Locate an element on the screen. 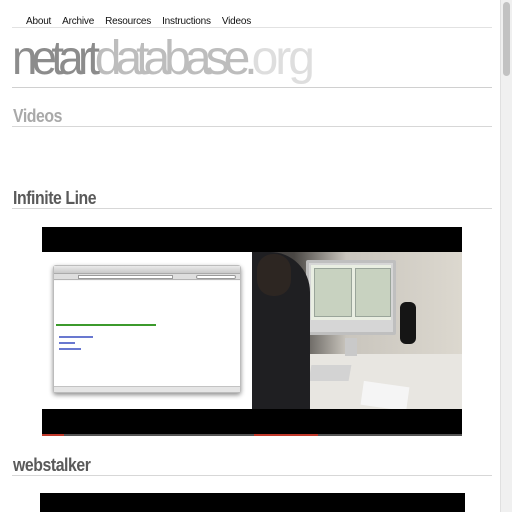  logo-part-database: database. is located at coordinates (176, 58).